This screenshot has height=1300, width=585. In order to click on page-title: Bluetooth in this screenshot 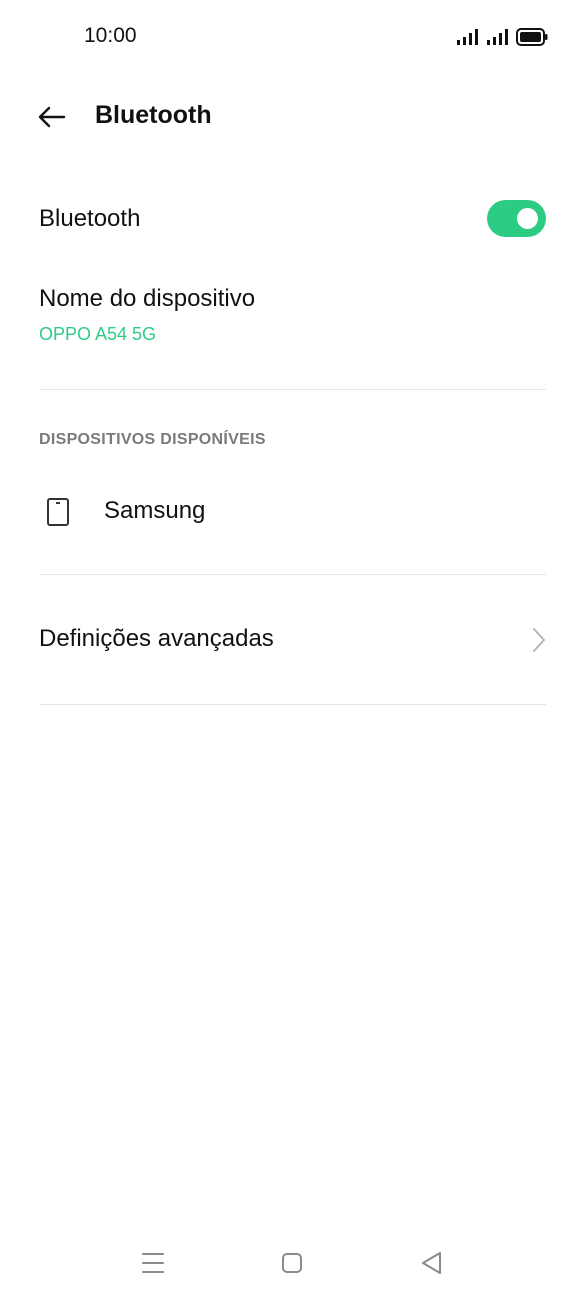, I will do `click(153, 115)`.